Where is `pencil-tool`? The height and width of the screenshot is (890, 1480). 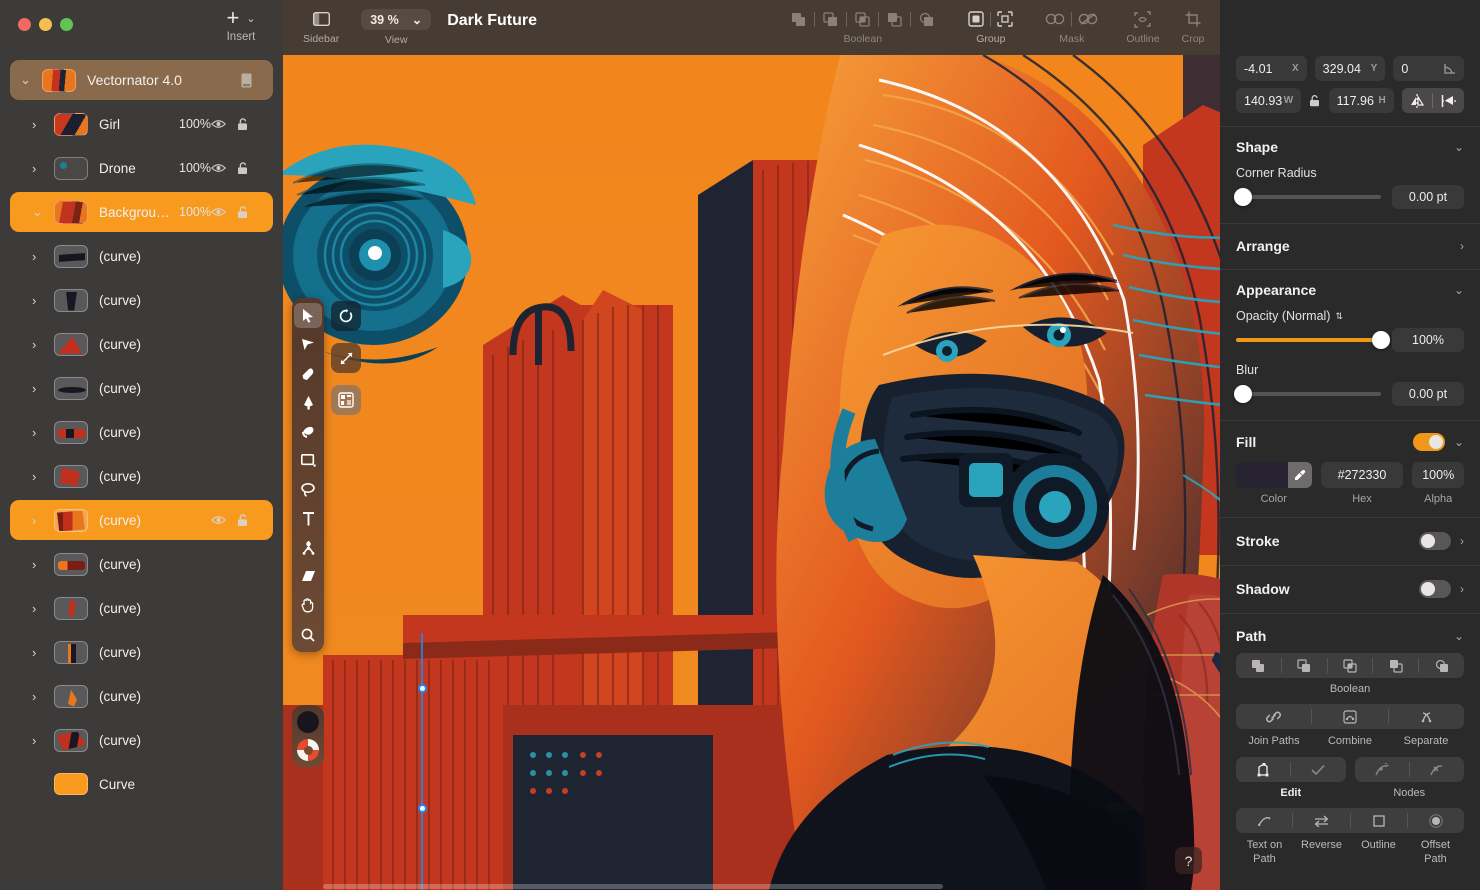
pencil-tool is located at coordinates (308, 402).